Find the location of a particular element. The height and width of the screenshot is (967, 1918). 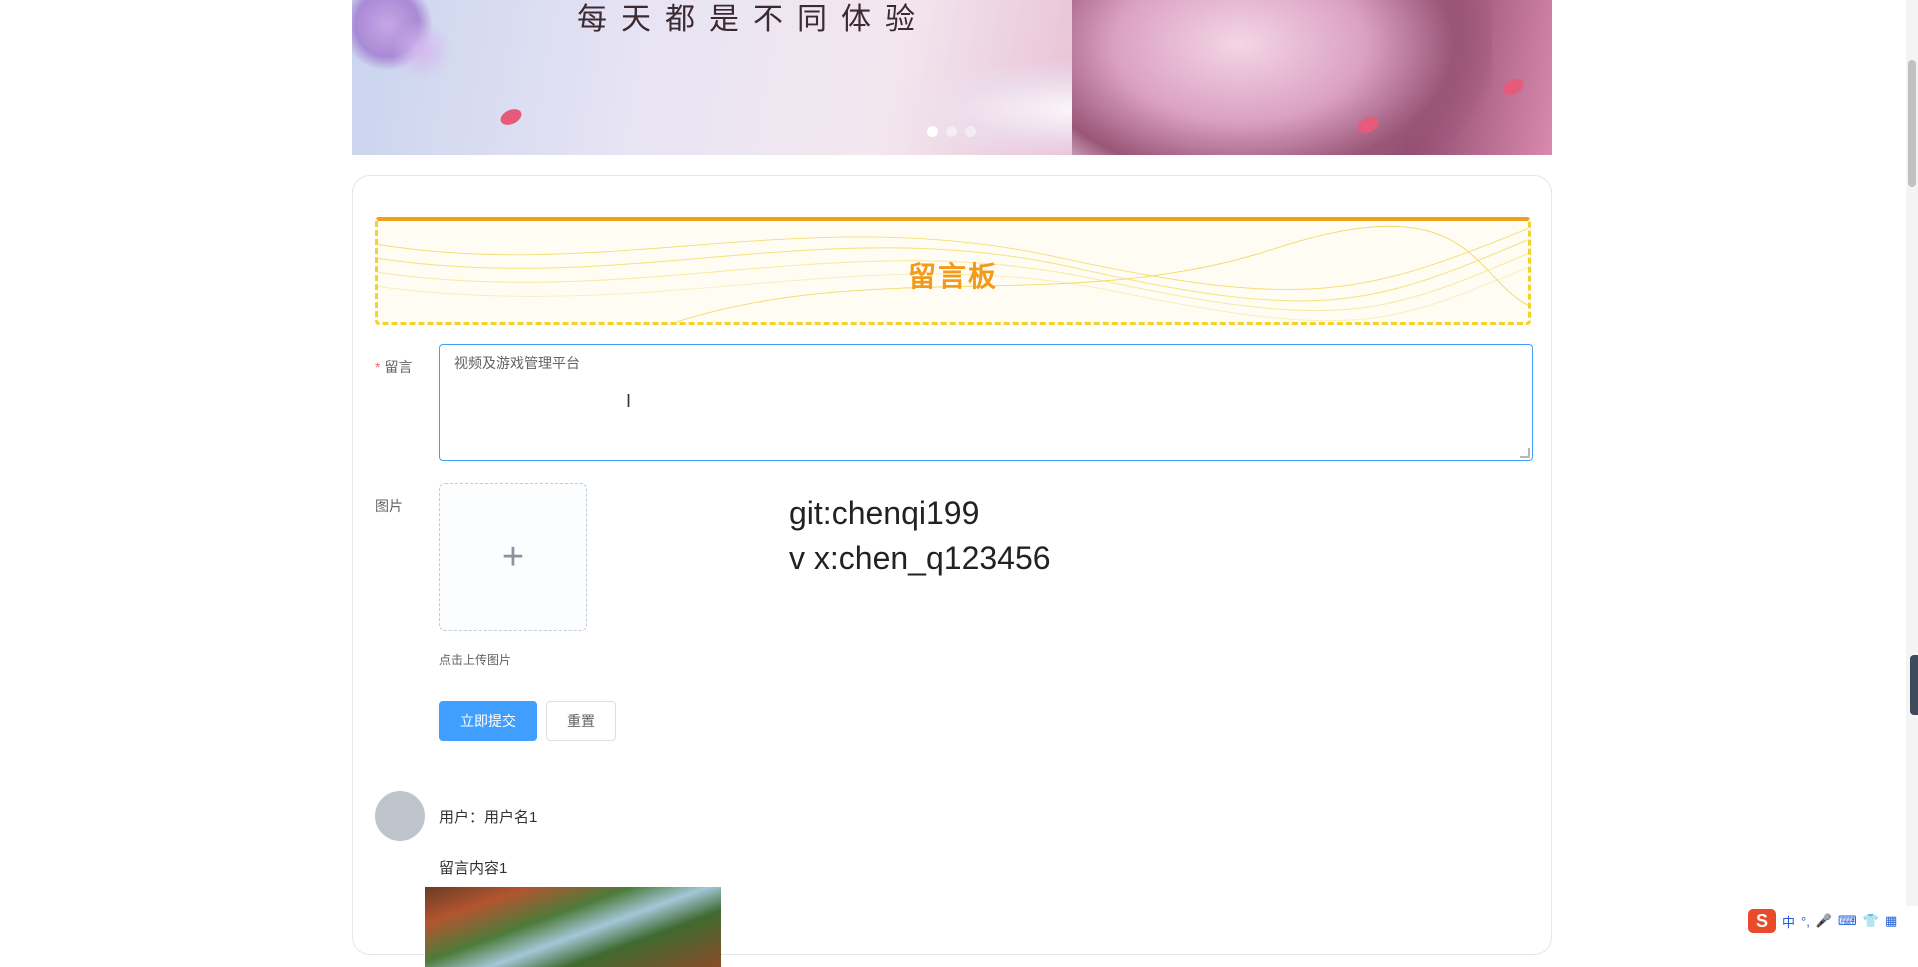

required-mark: * is located at coordinates (377, 367).